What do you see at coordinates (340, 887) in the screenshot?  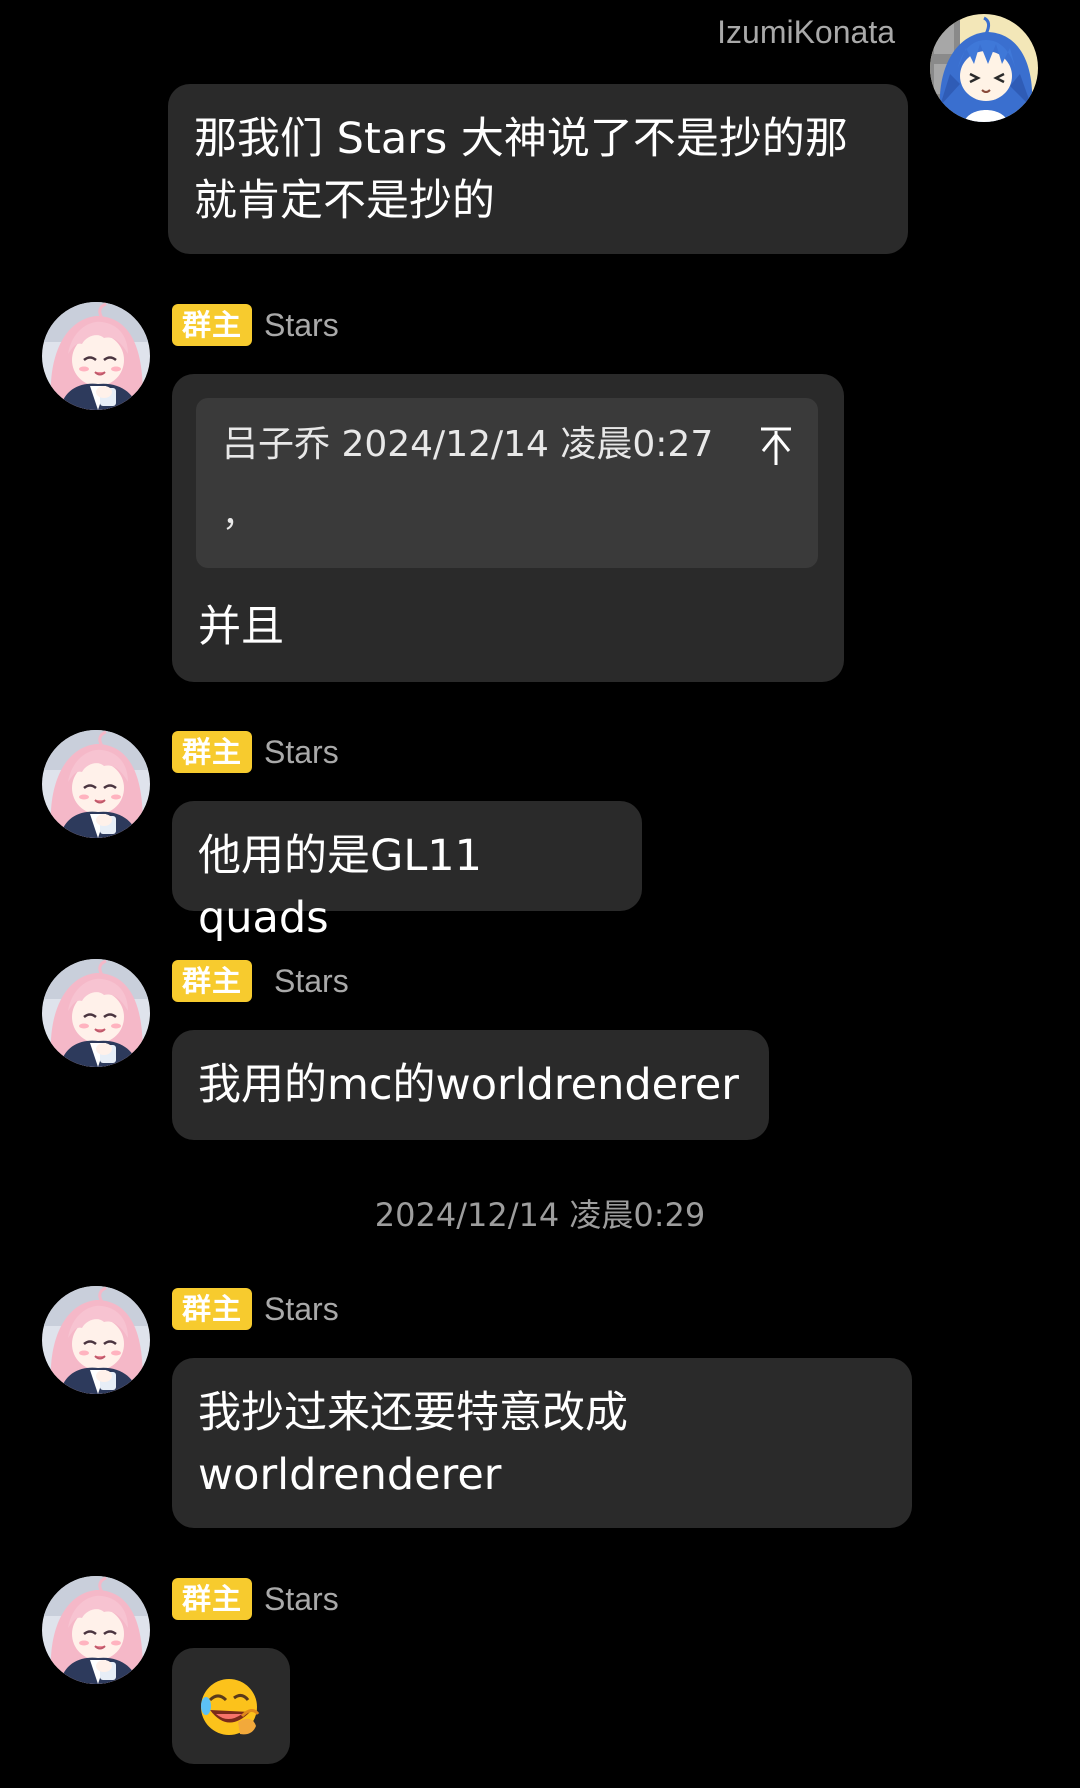 I see `message-text: 他用的是GL11 quads` at bounding box center [340, 887].